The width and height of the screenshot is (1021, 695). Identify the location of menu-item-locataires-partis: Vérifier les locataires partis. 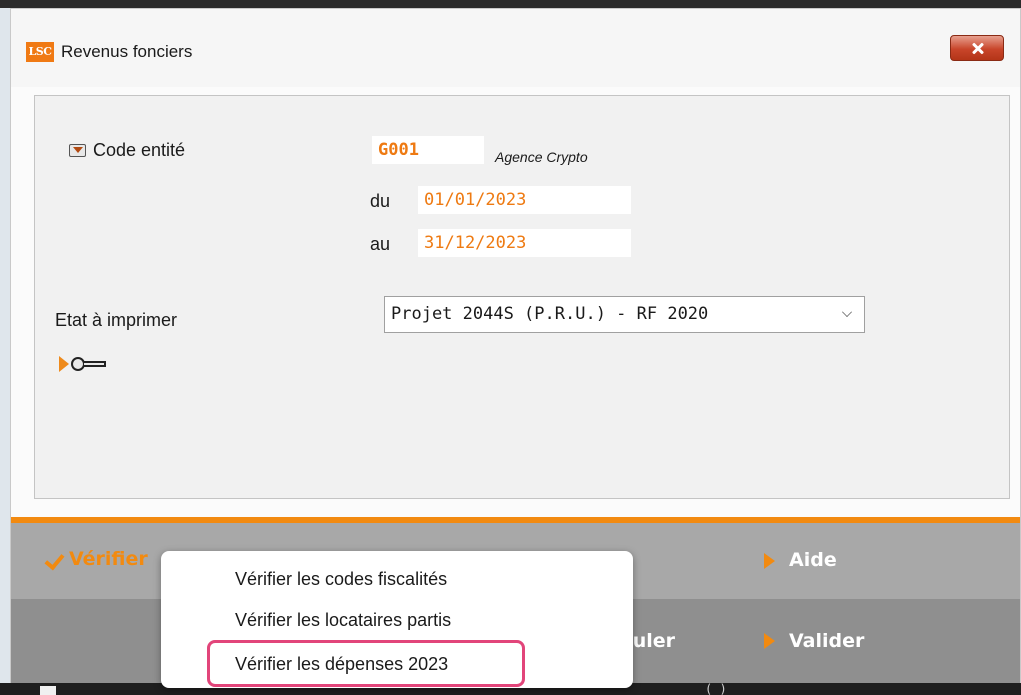
(343, 620).